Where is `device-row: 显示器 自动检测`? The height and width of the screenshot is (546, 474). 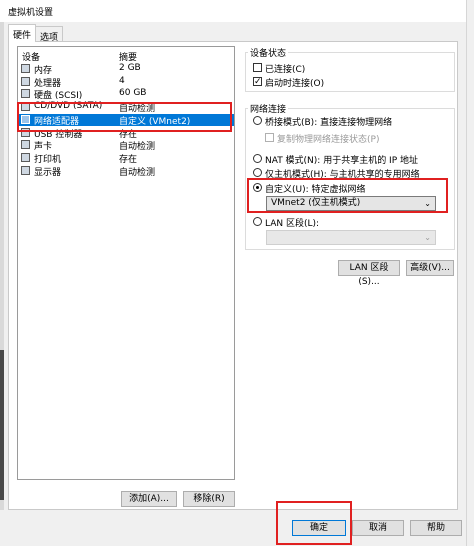
device-row: 显示器 自动检测 is located at coordinates (126, 171).